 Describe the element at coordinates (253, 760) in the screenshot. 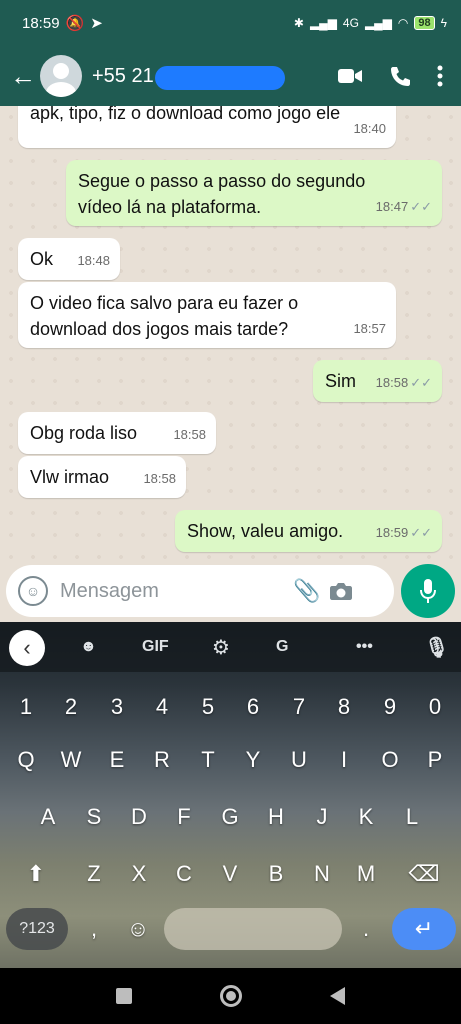

I see `key: Y` at that location.